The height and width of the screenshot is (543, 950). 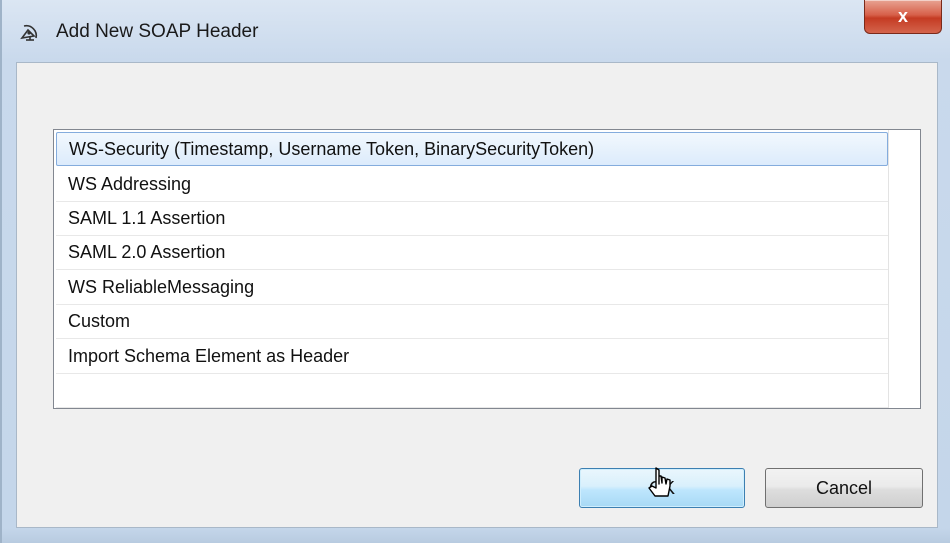 I want to click on list-item-custom: Custom, so click(x=472, y=322).